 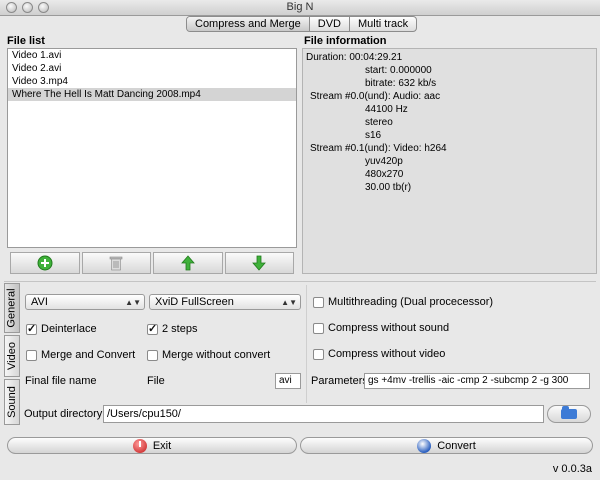 What do you see at coordinates (152, 68) in the screenshot?
I see `file-list-item: Video 2.avi` at bounding box center [152, 68].